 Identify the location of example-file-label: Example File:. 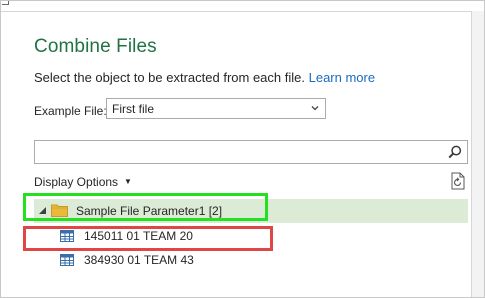
(70, 111).